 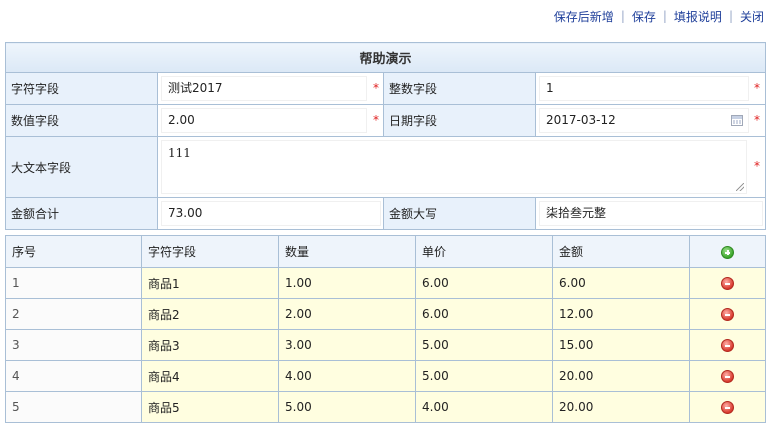 I want to click on row-amount: 12.00, so click(x=621, y=314).